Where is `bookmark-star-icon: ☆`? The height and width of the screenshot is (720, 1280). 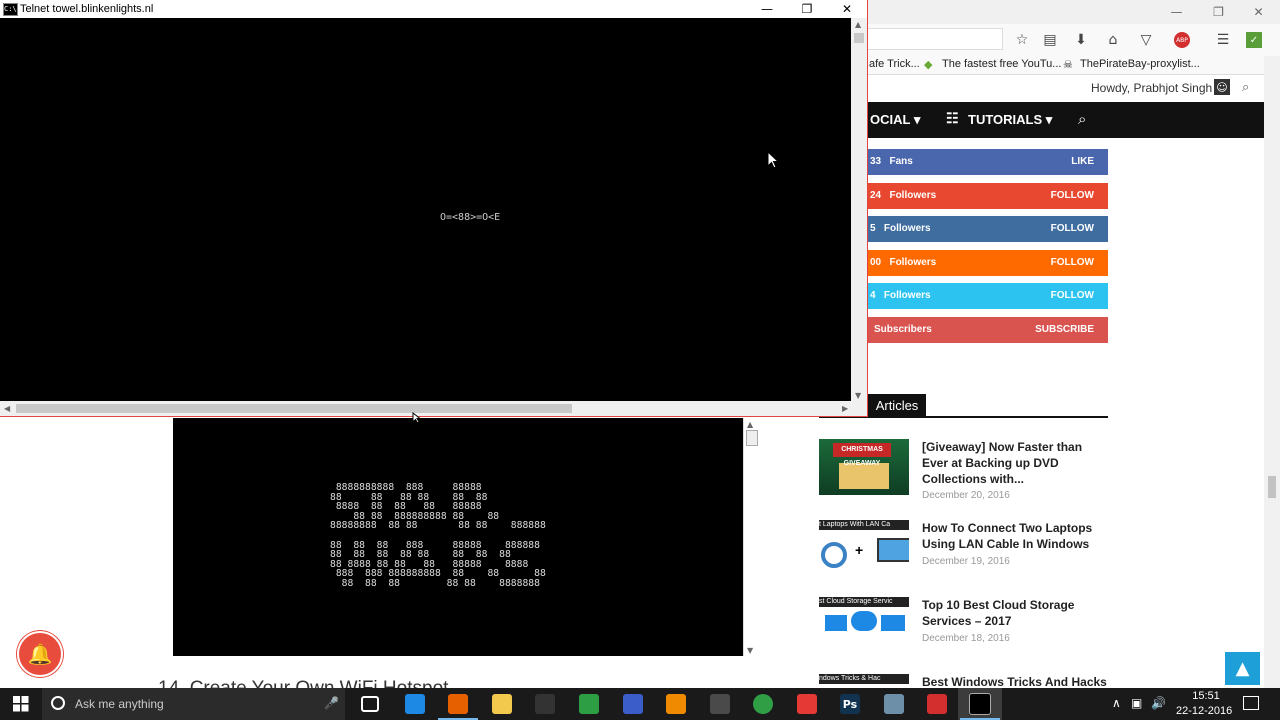 bookmark-star-icon: ☆ is located at coordinates (1022, 40).